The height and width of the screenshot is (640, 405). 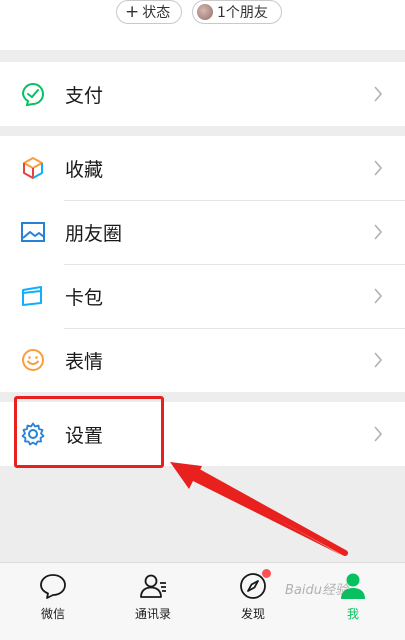 What do you see at coordinates (53, 586) in the screenshot?
I see `chat-bubble-icon` at bounding box center [53, 586].